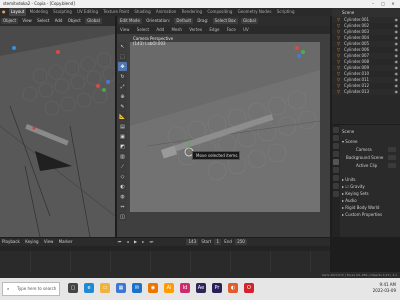 Image resolution: width=400 pixels, height=300 pixels. I want to click on scale-tool-icon: ⤢, so click(122, 86).